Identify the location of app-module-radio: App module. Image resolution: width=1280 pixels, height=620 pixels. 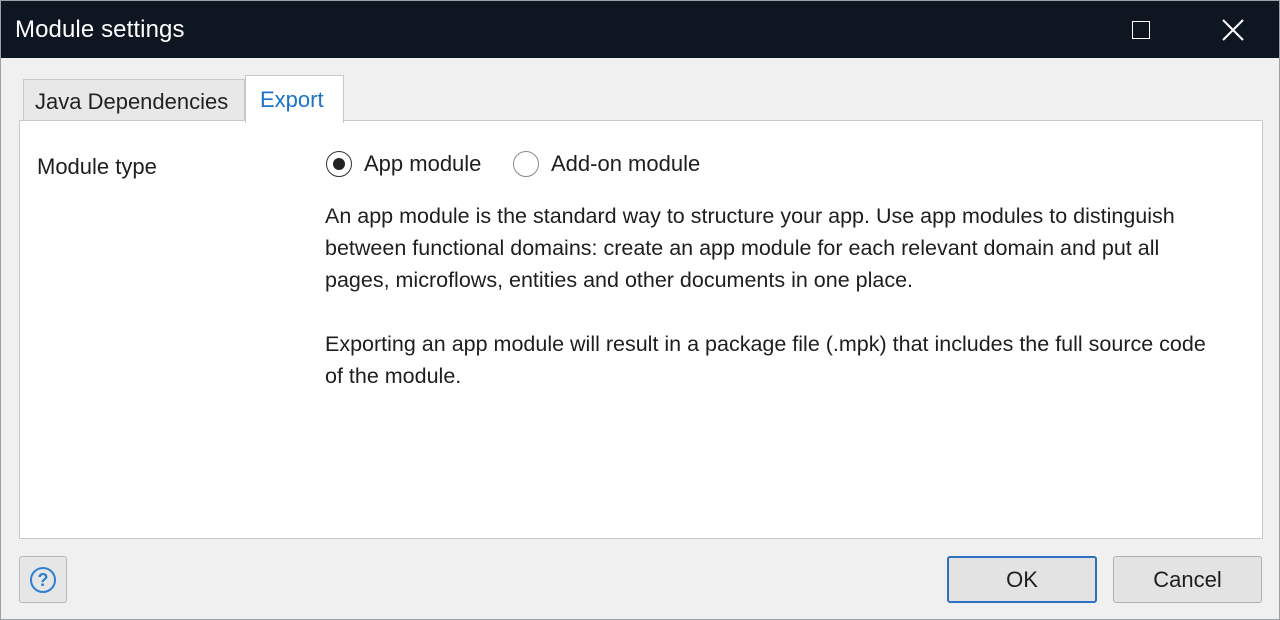
(403, 164).